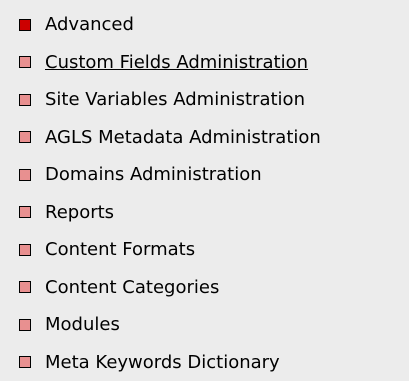 The width and height of the screenshot is (409, 381). I want to click on menu-item-label: Advanced, so click(89, 24).